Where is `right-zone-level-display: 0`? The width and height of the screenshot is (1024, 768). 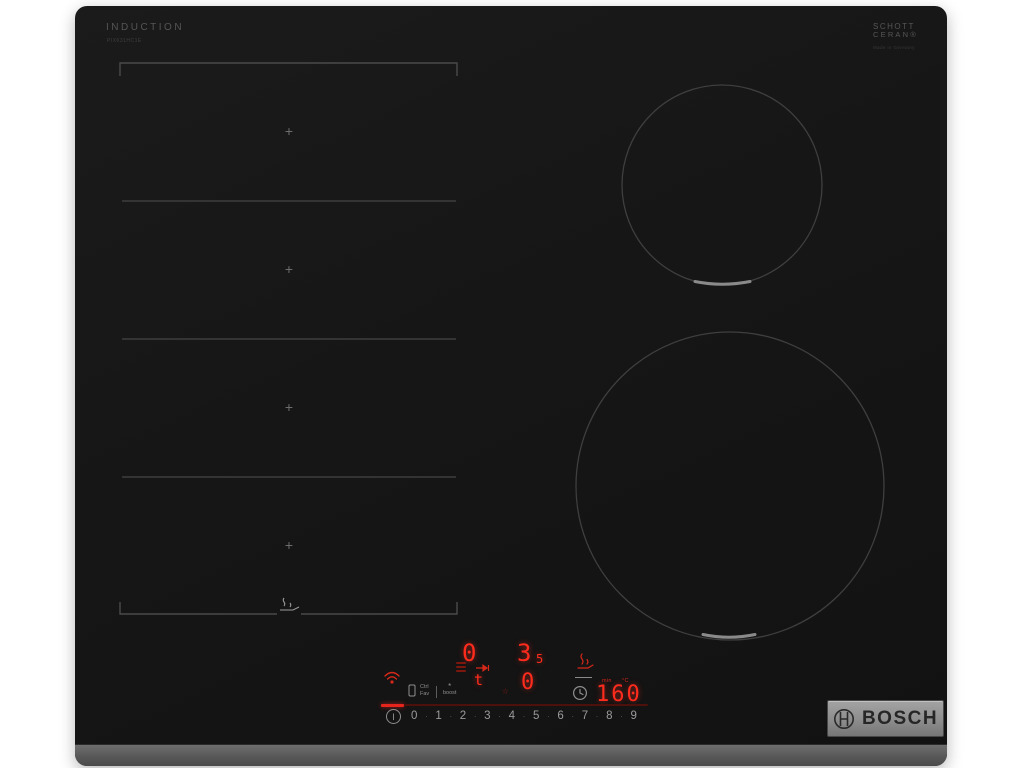 right-zone-level-display: 0 is located at coordinates (528, 682).